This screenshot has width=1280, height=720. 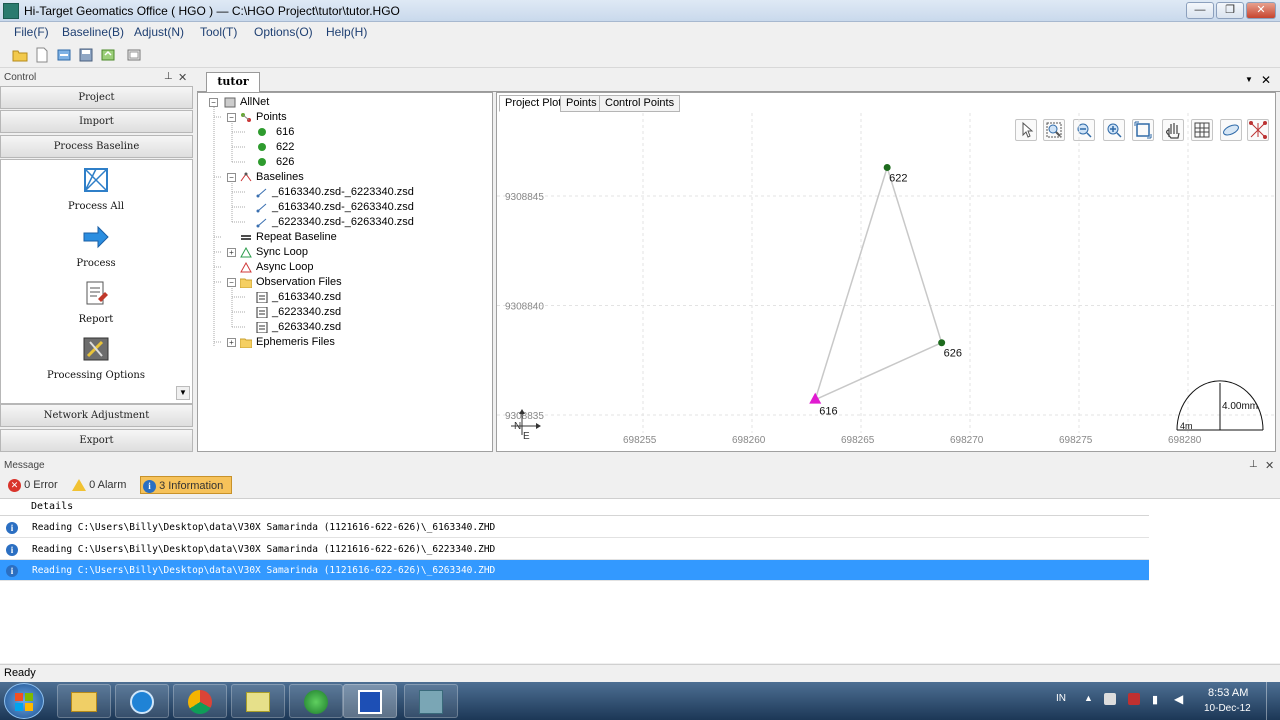 I want to click on tray-alert-icon, so click(x=1134, y=699).